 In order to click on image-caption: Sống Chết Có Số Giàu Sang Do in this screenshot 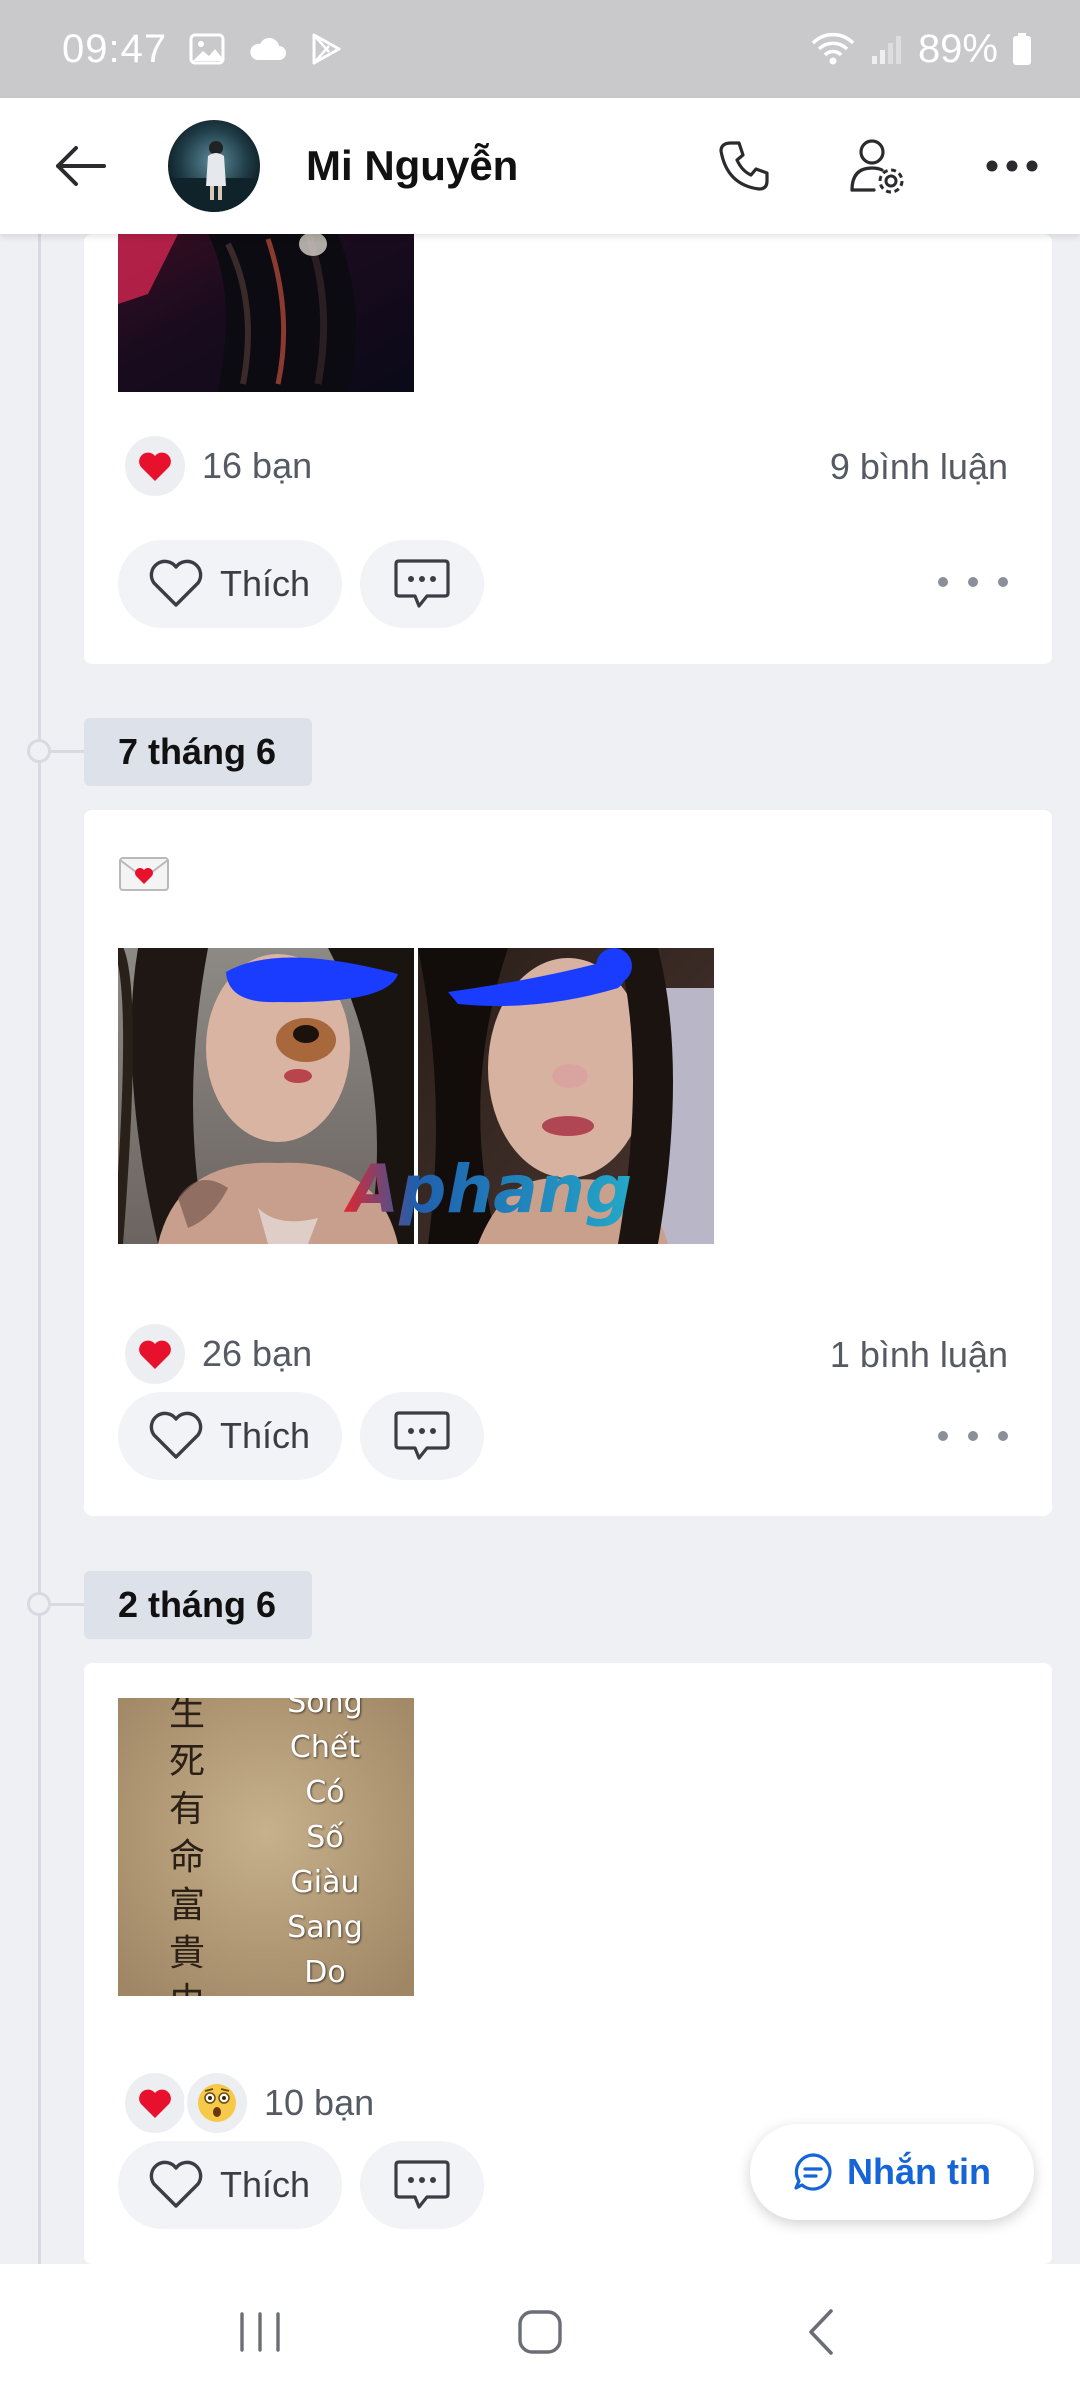, I will do `click(325, 1847)`.